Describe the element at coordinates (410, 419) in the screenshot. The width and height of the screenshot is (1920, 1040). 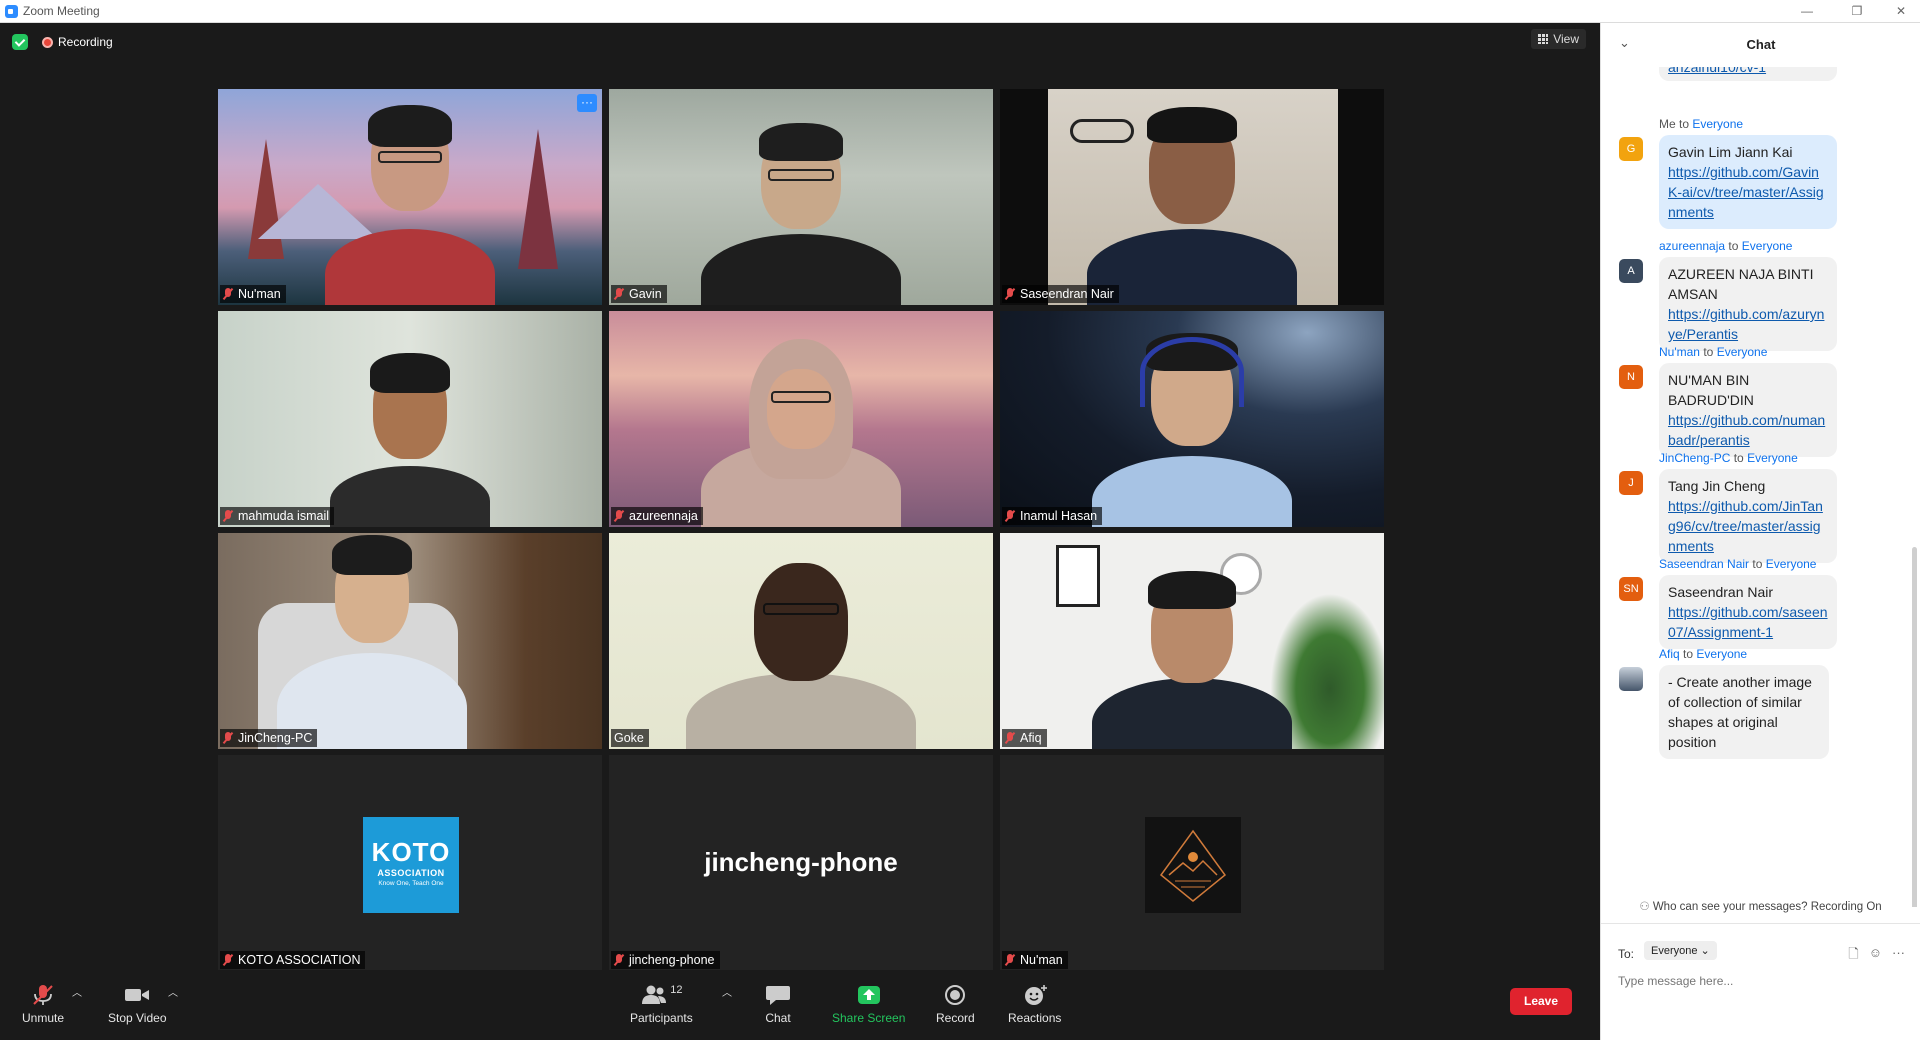
I see `video-tile-mahmuda: mahmuda ismail` at that location.